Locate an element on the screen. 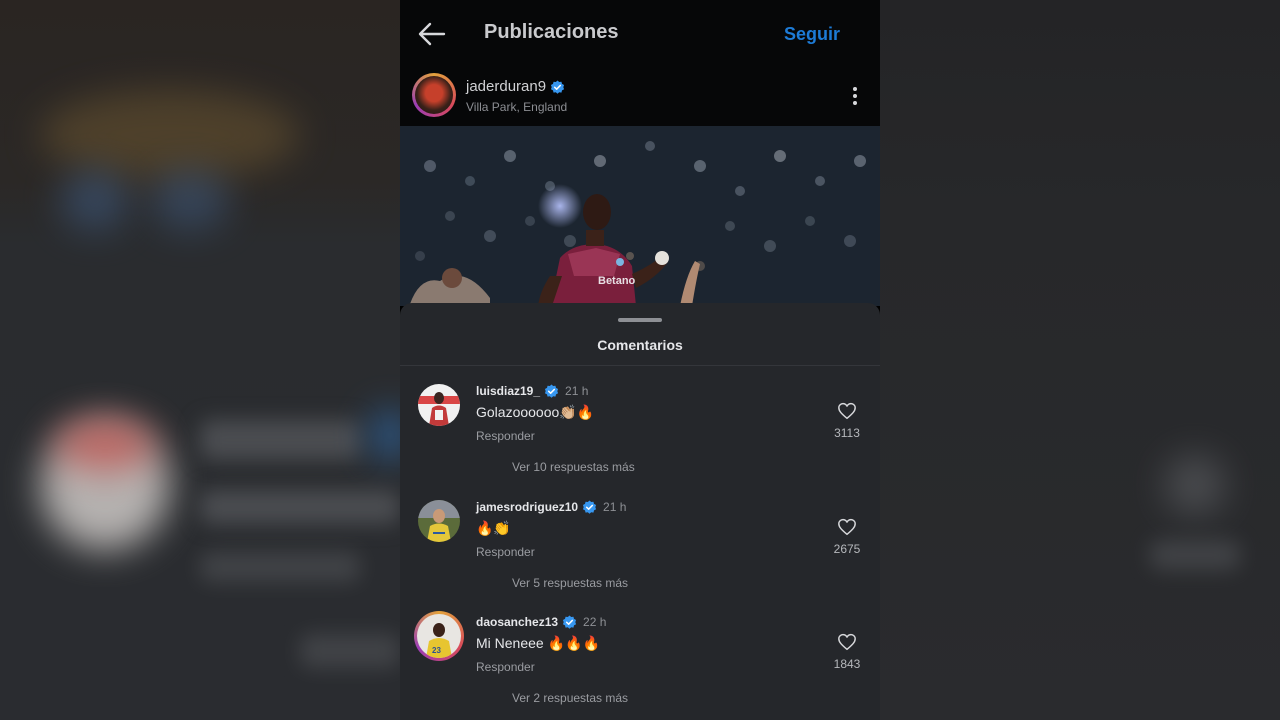 The width and height of the screenshot is (1280, 720). follow-button: Seguir is located at coordinates (812, 34).